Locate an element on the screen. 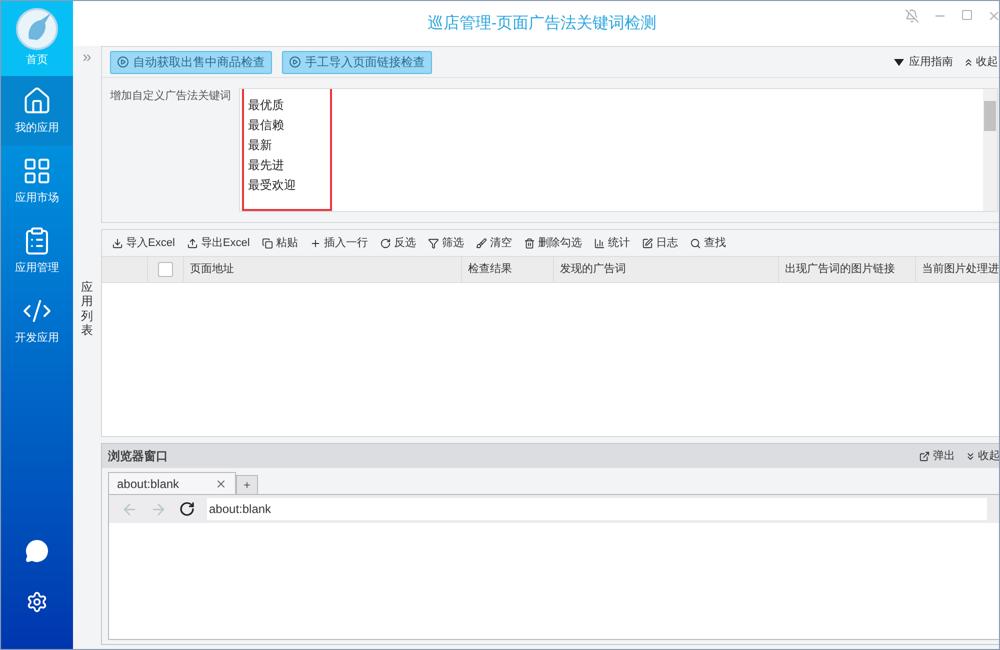 This screenshot has height=650, width=1000. reload-icon is located at coordinates (187, 509).